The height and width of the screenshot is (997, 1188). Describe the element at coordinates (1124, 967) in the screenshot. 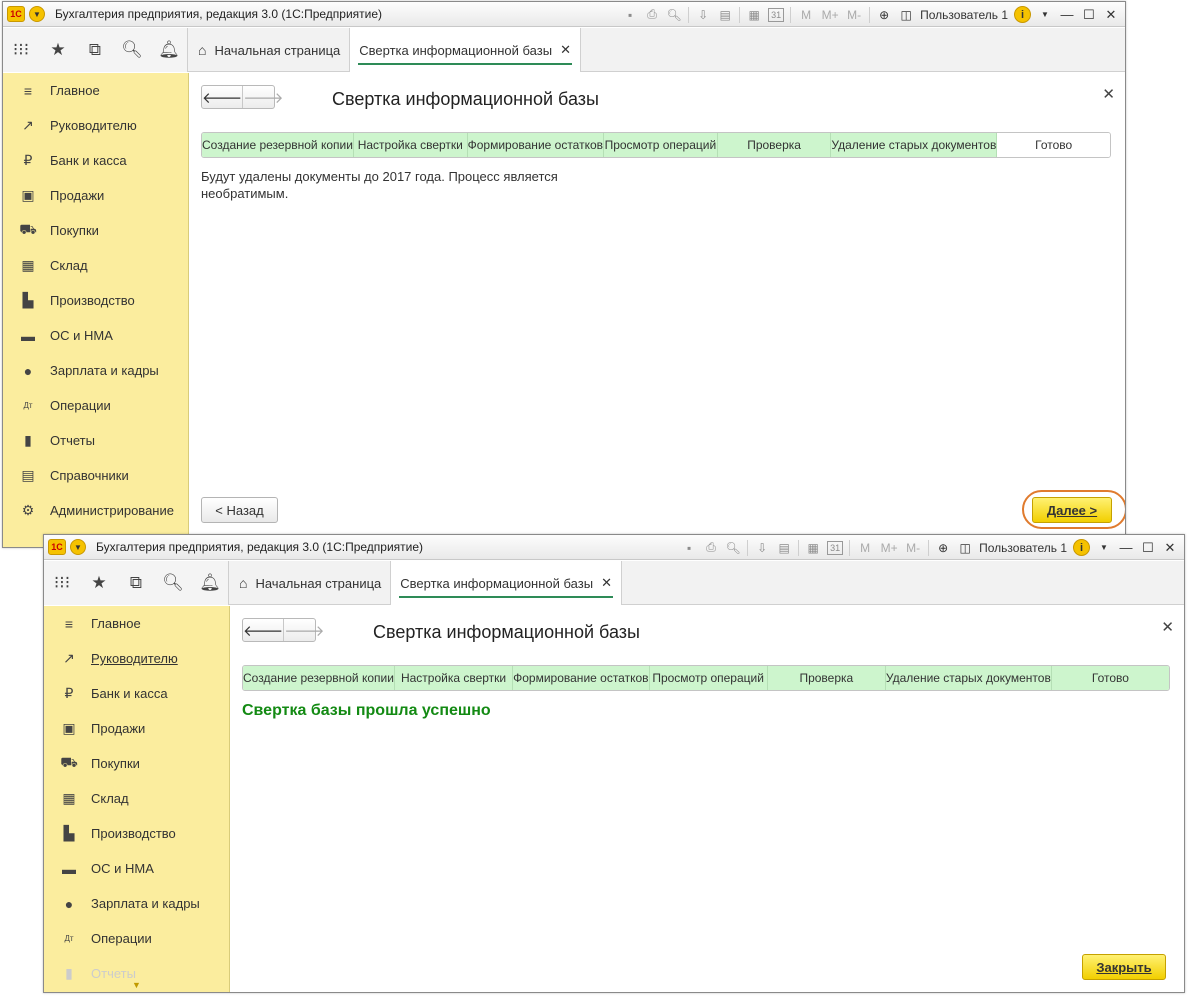

I see `close-button: Закрыть` at that location.